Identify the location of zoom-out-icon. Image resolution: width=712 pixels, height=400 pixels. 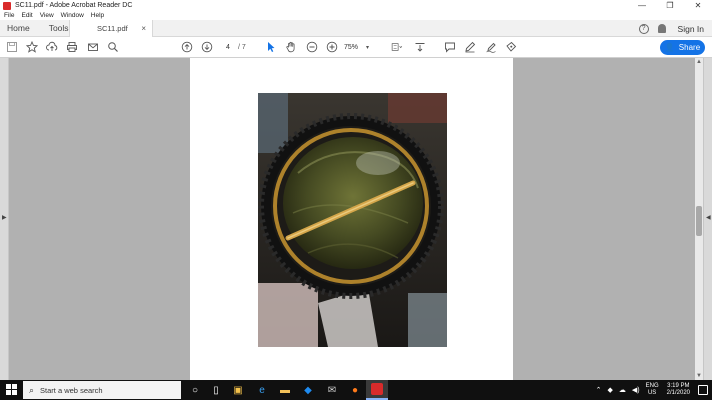
(312, 47).